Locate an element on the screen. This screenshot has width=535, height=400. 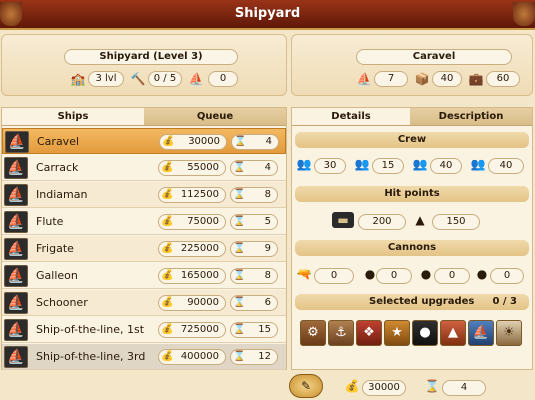
tab-ships: Ships is located at coordinates (73, 117).